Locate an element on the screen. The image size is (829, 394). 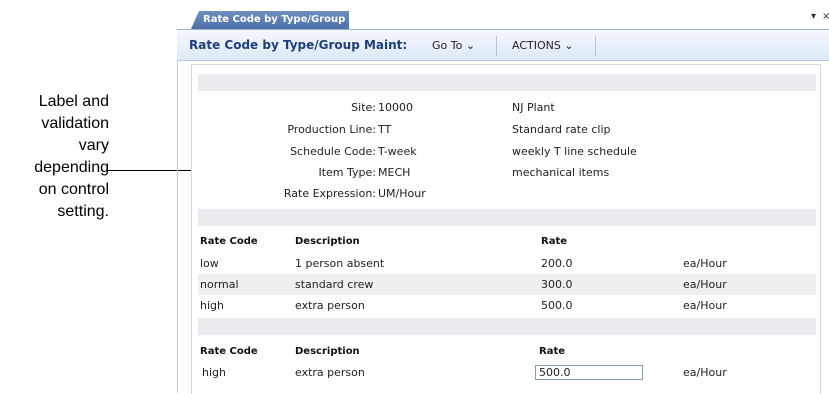
rate-expression-label: Rate Expression: is located at coordinates (329, 193).